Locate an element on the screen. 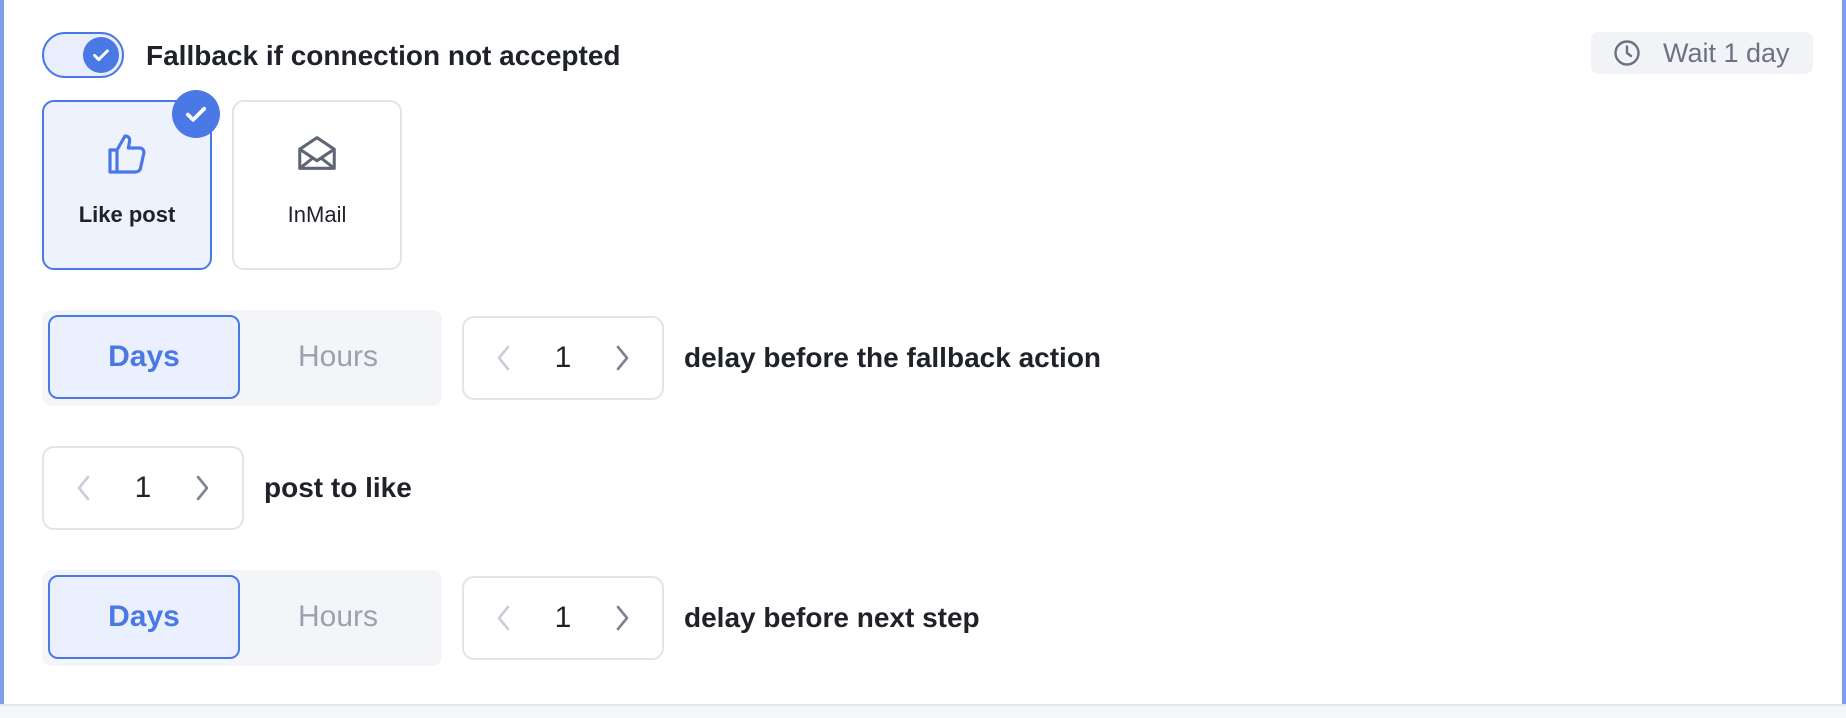  next-step-delay-label: delay before next step is located at coordinates (832, 617).